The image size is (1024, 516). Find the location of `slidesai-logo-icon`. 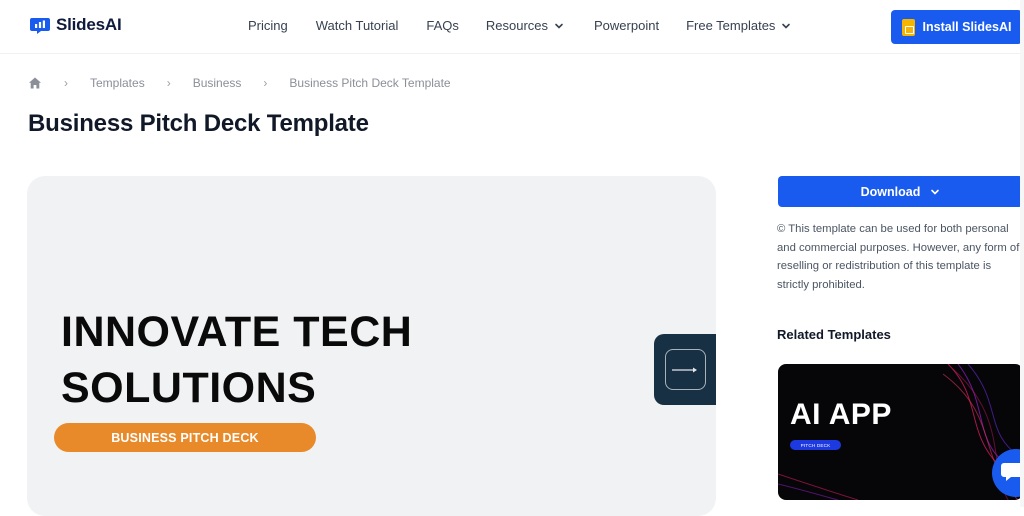

slidesai-logo-icon is located at coordinates (40, 26).